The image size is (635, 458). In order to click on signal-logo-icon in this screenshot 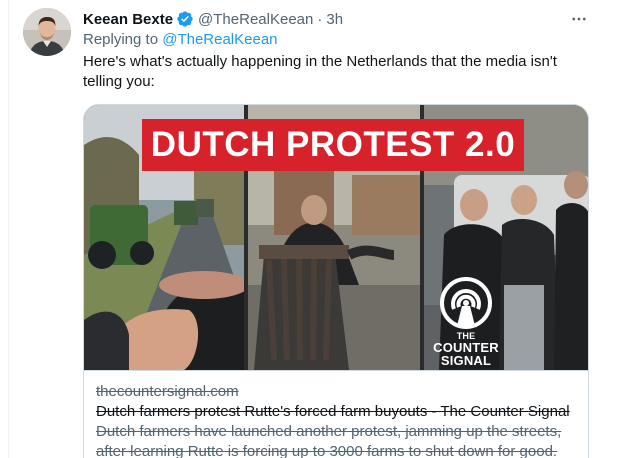, I will do `click(466, 303)`.